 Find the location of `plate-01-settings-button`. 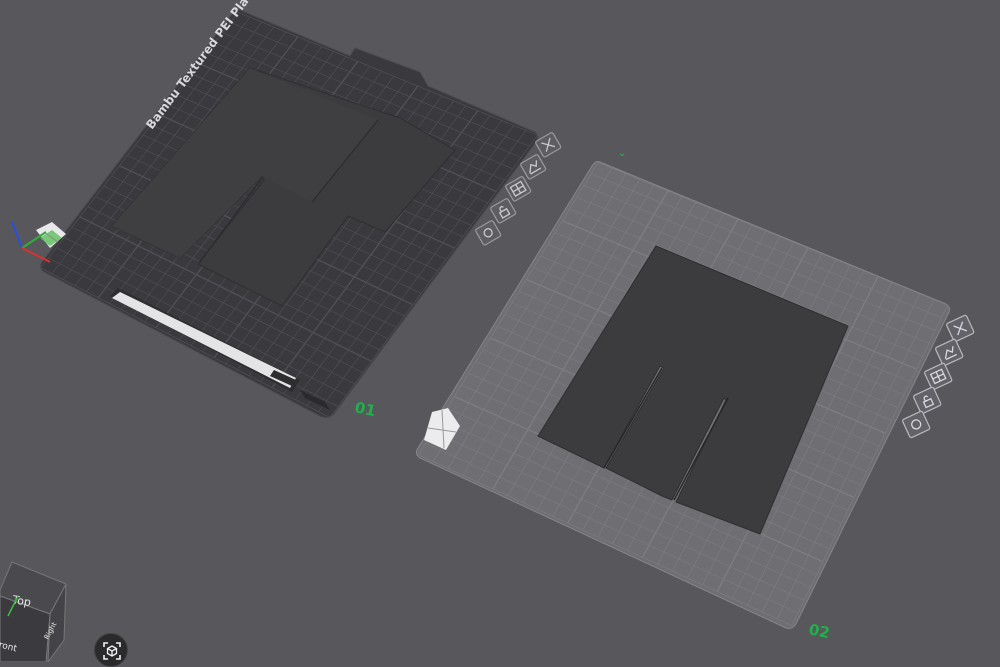

plate-01-settings-button is located at coordinates (488, 233).